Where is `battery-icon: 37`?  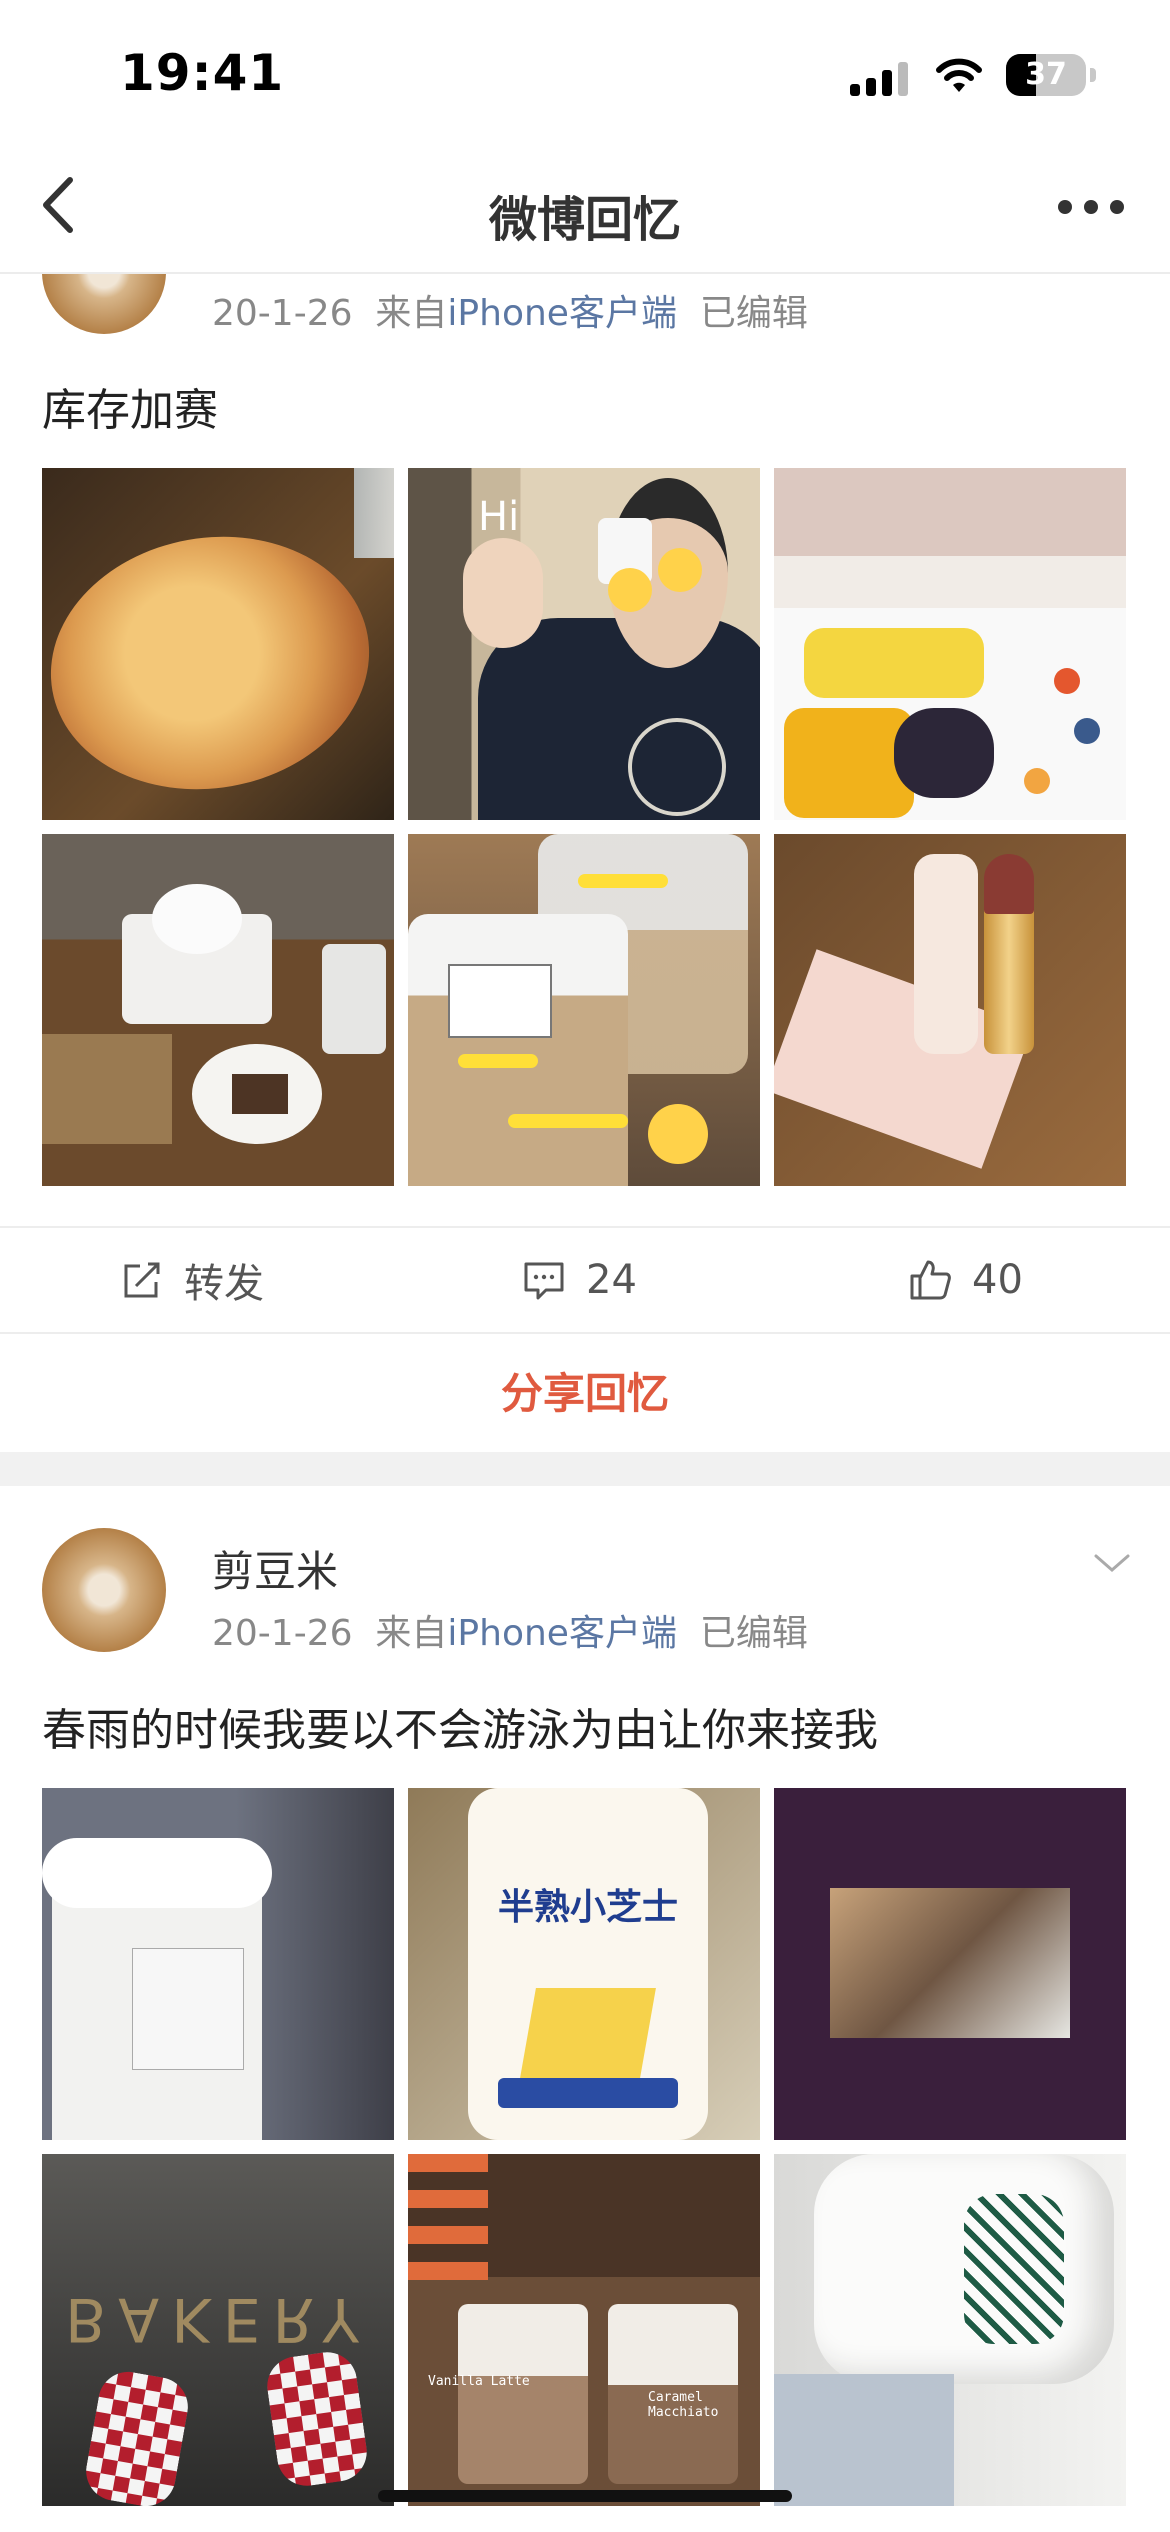
battery-icon: 37 is located at coordinates (1051, 75).